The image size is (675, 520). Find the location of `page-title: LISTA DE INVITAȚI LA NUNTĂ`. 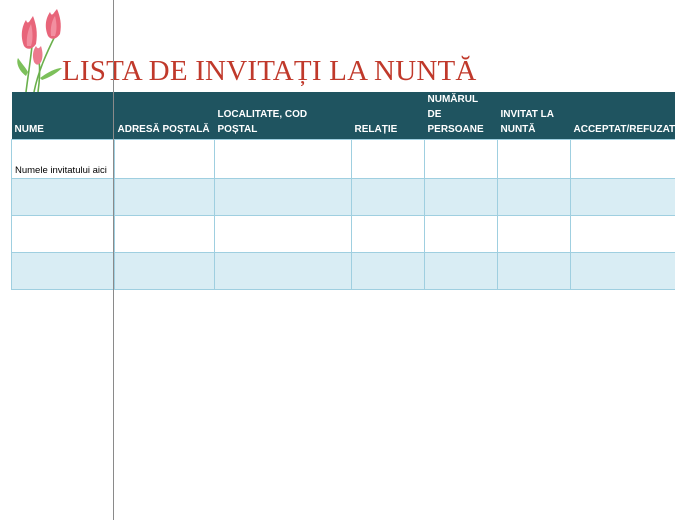

page-title: LISTA DE INVITAȚI LA NUNTĂ is located at coordinates (269, 71).